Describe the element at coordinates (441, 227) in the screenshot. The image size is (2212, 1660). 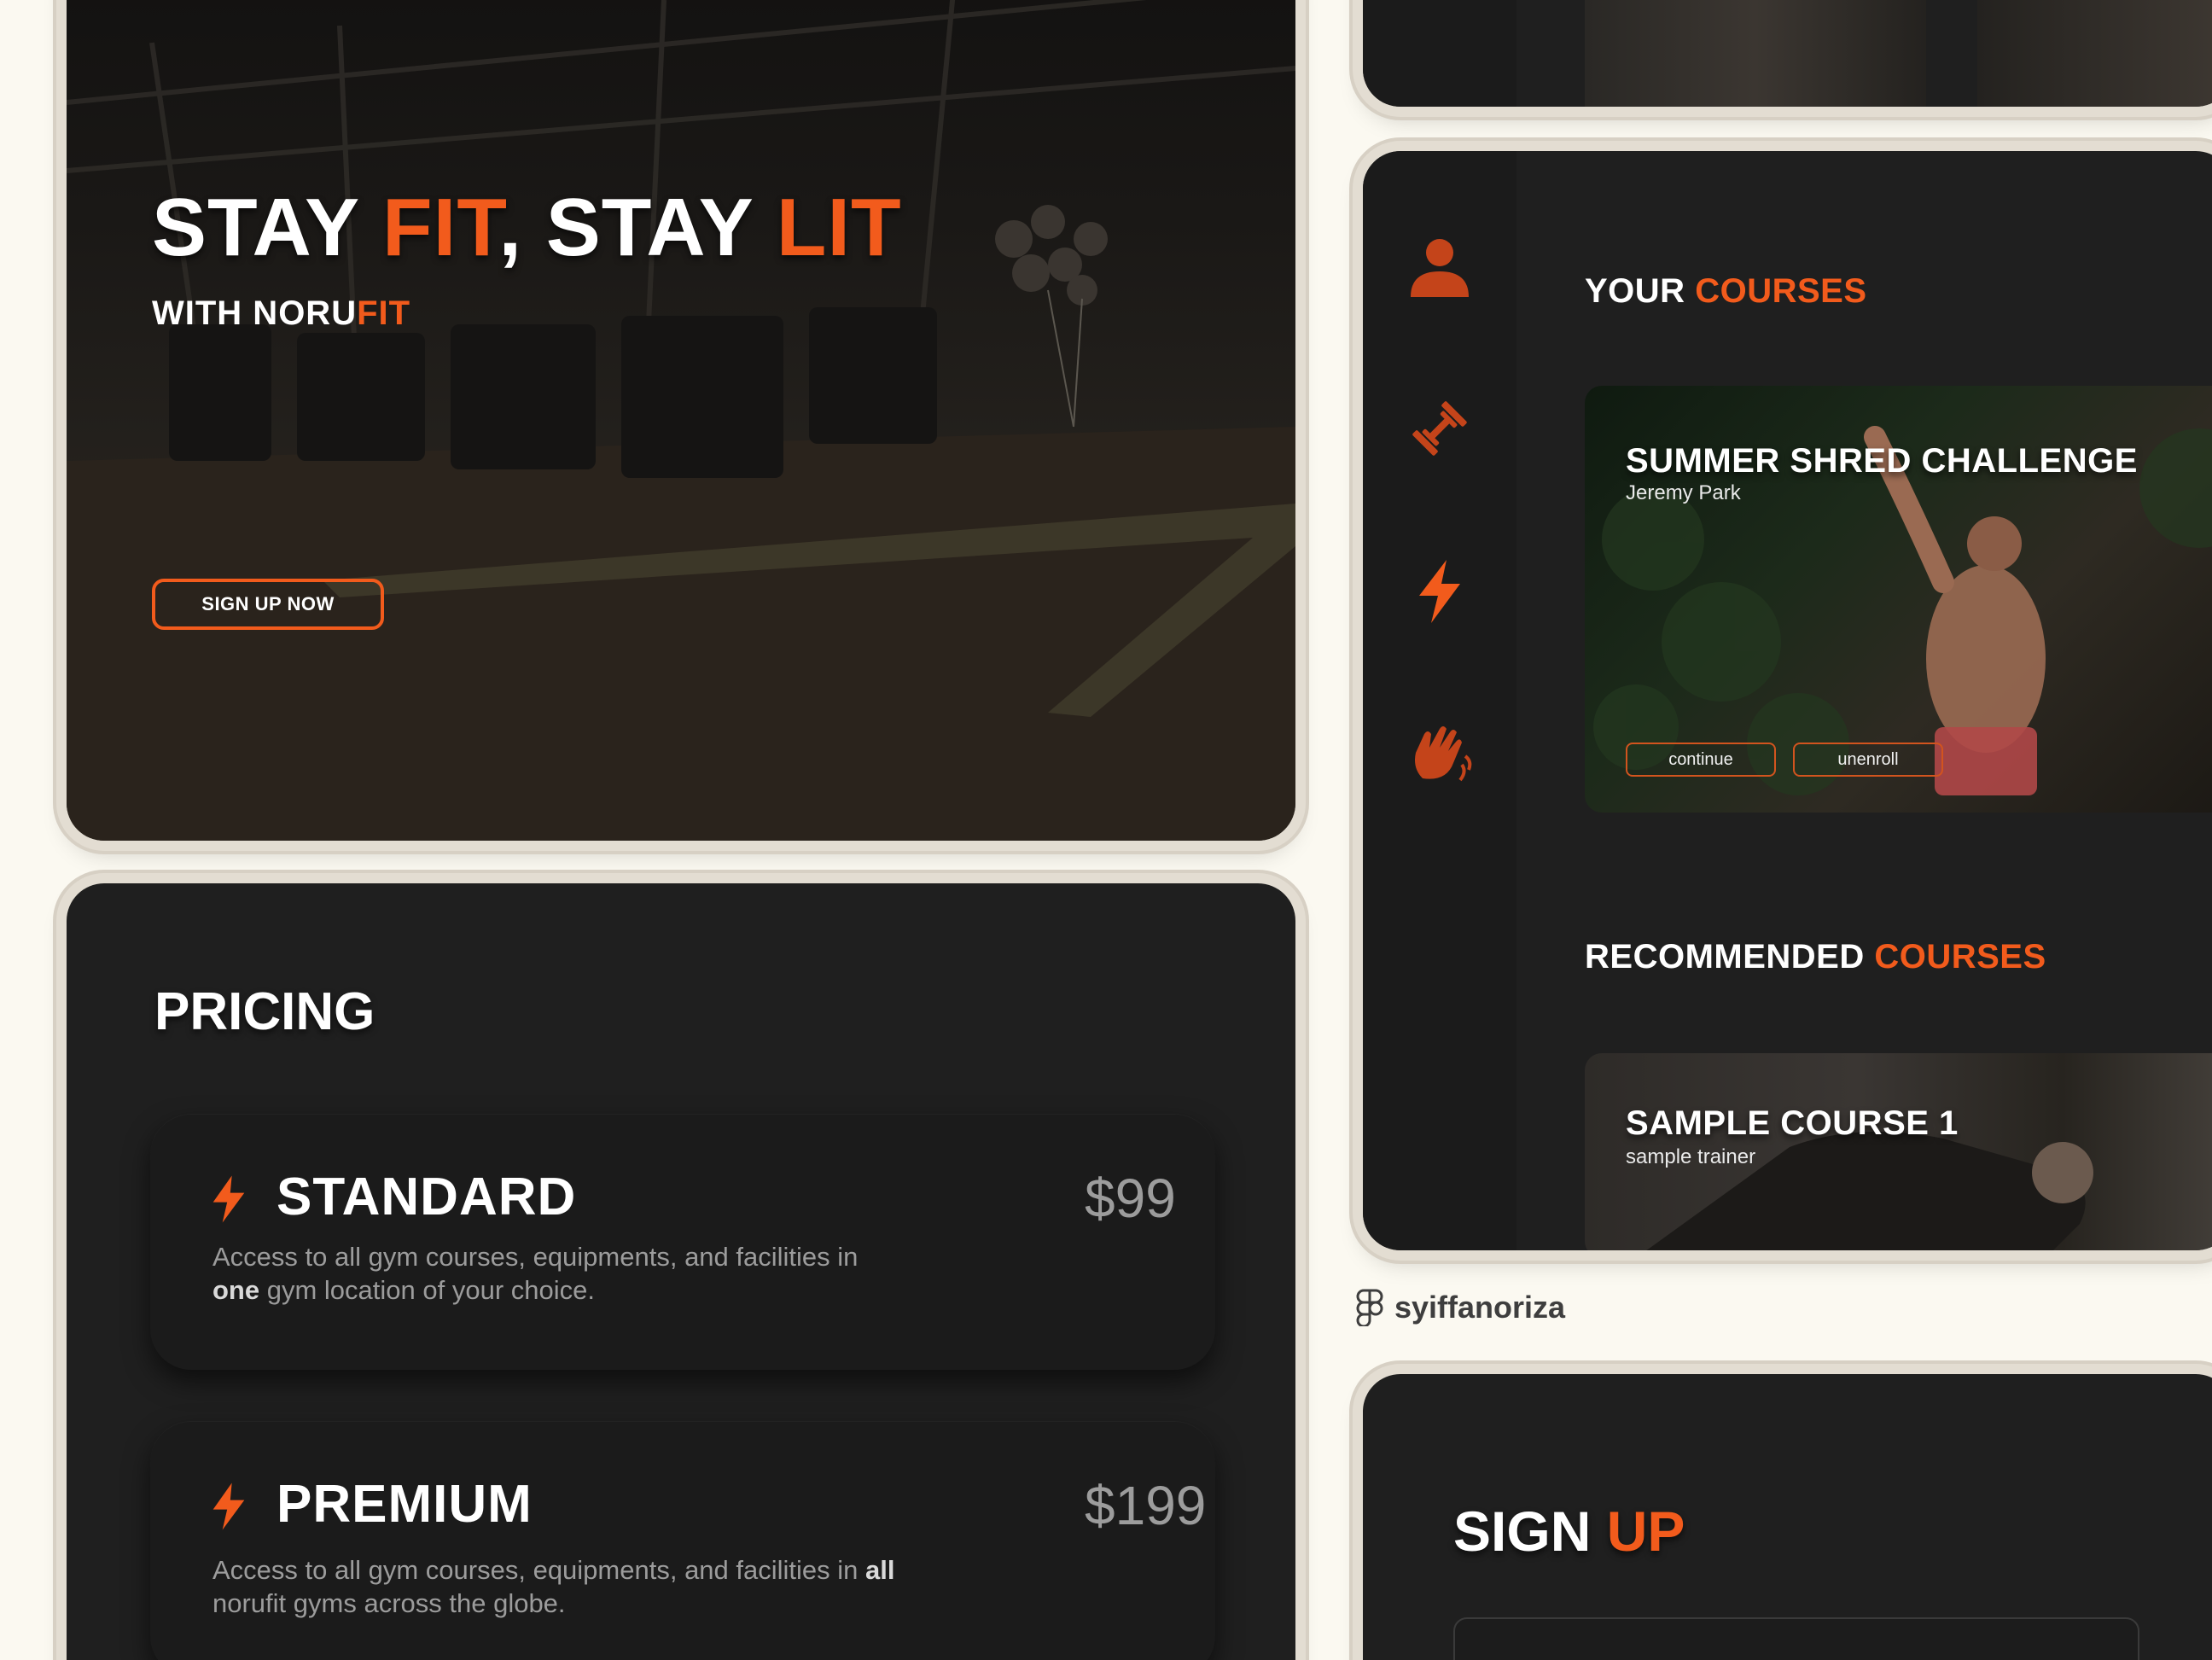
I see `hero-title-fit: FIT` at that location.